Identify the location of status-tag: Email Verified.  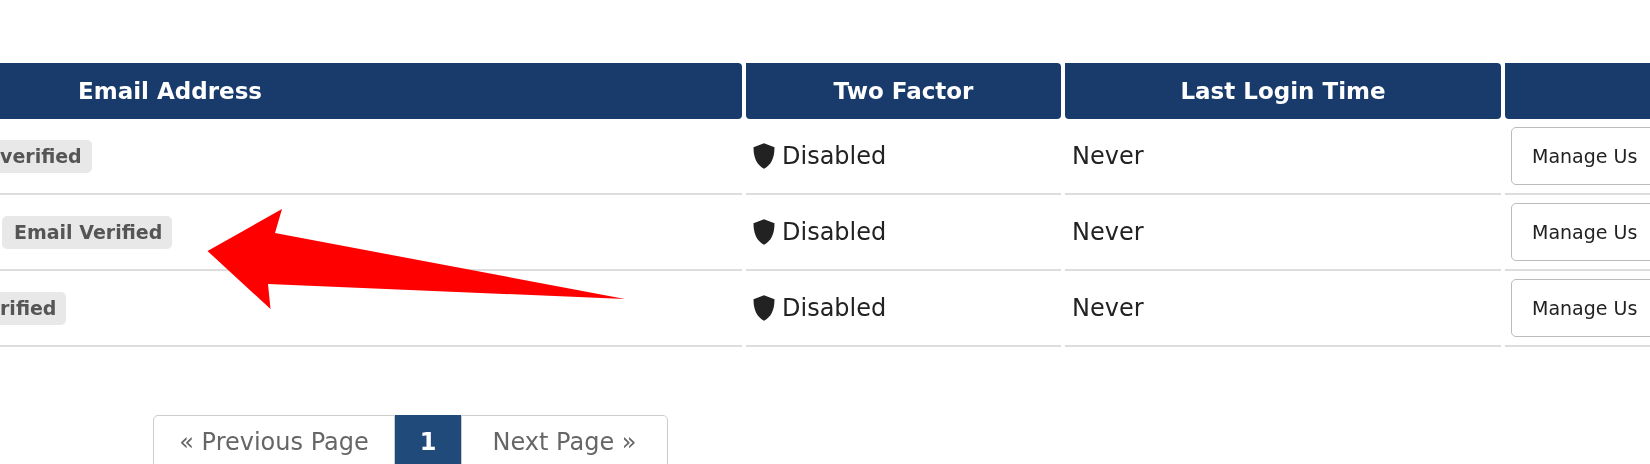
(87, 232).